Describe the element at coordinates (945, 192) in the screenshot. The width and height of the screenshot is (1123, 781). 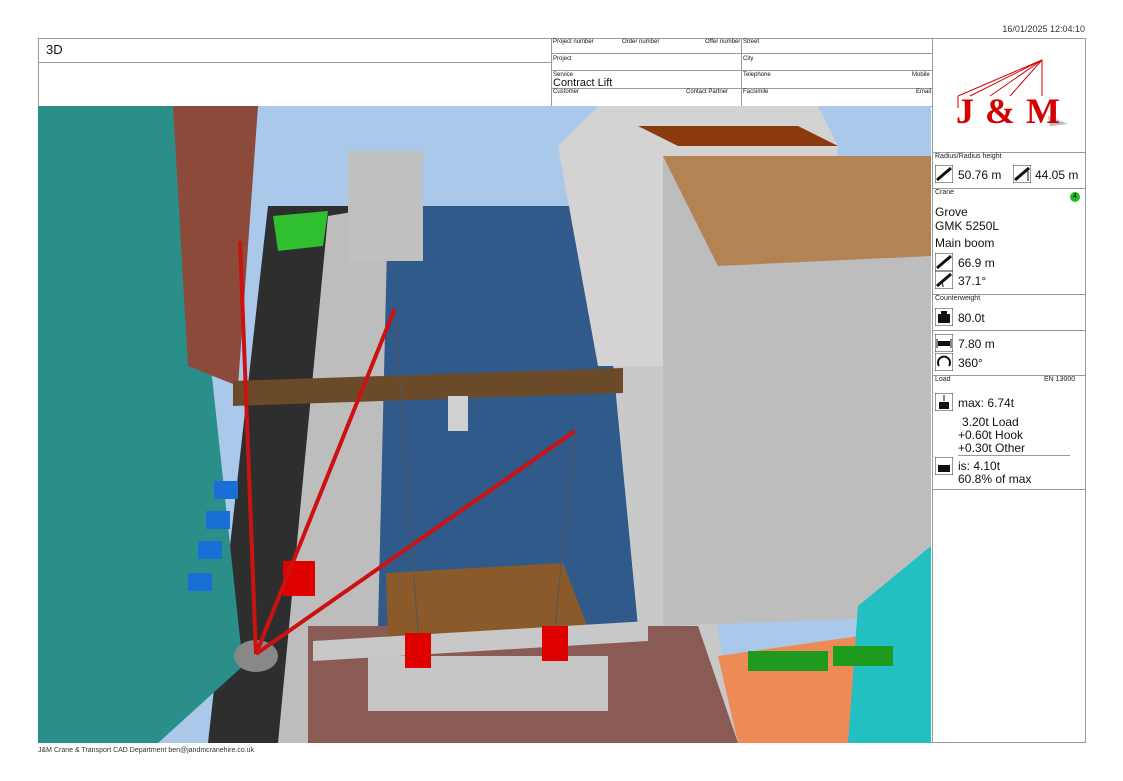
I see `crane-label: Crane` at that location.